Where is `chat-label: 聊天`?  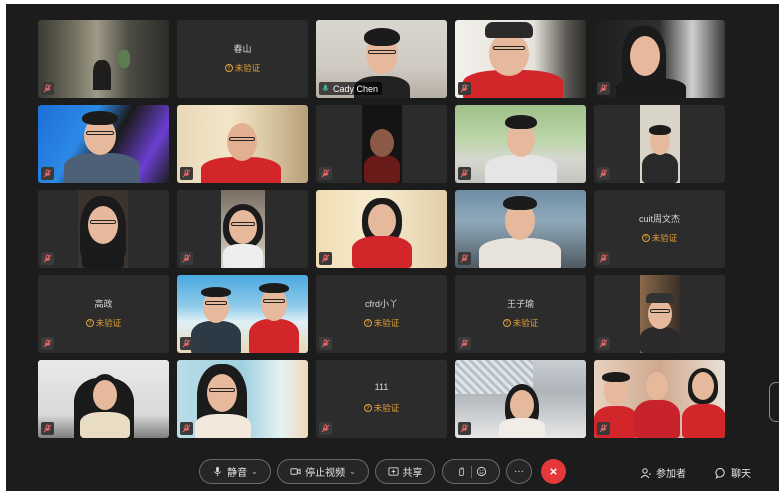
chat-label: 聊天 is located at coordinates (741, 474).